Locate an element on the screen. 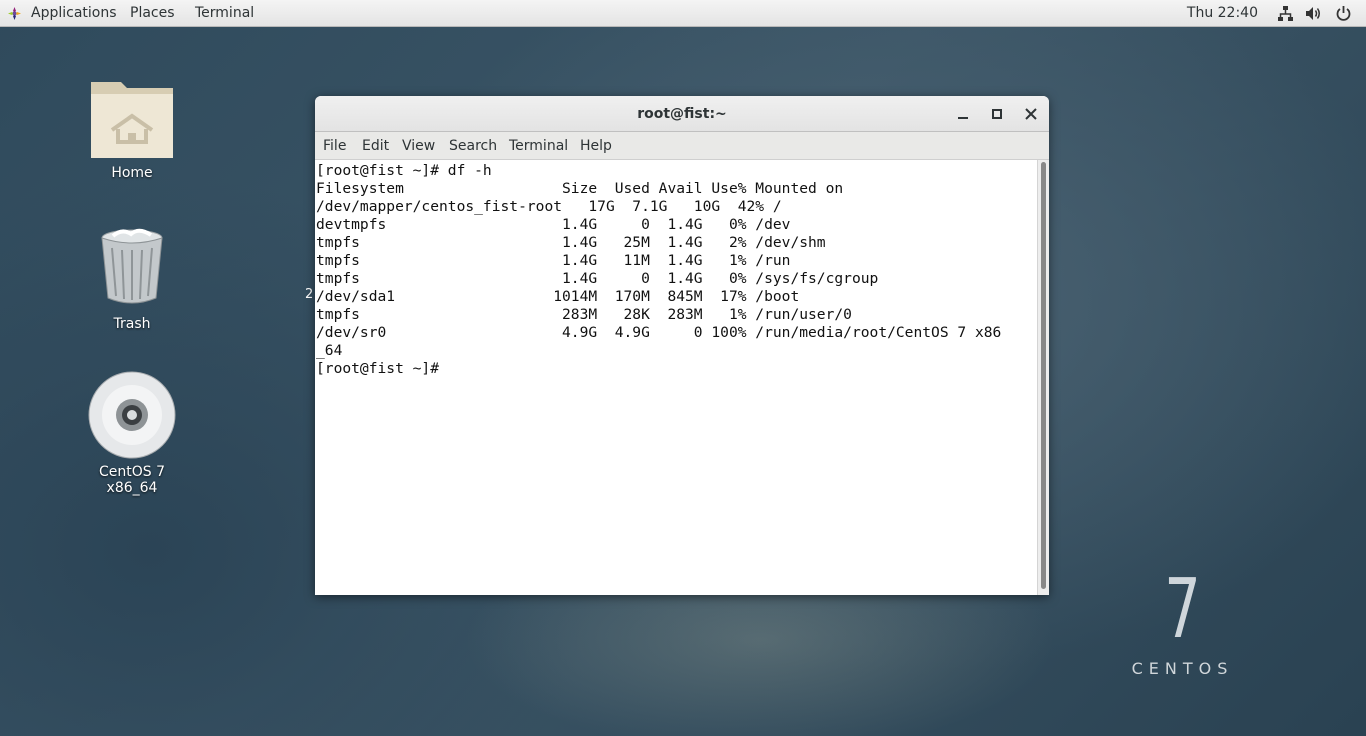 This screenshot has width=1366, height=736. maximize-icon is located at coordinates (997, 114).